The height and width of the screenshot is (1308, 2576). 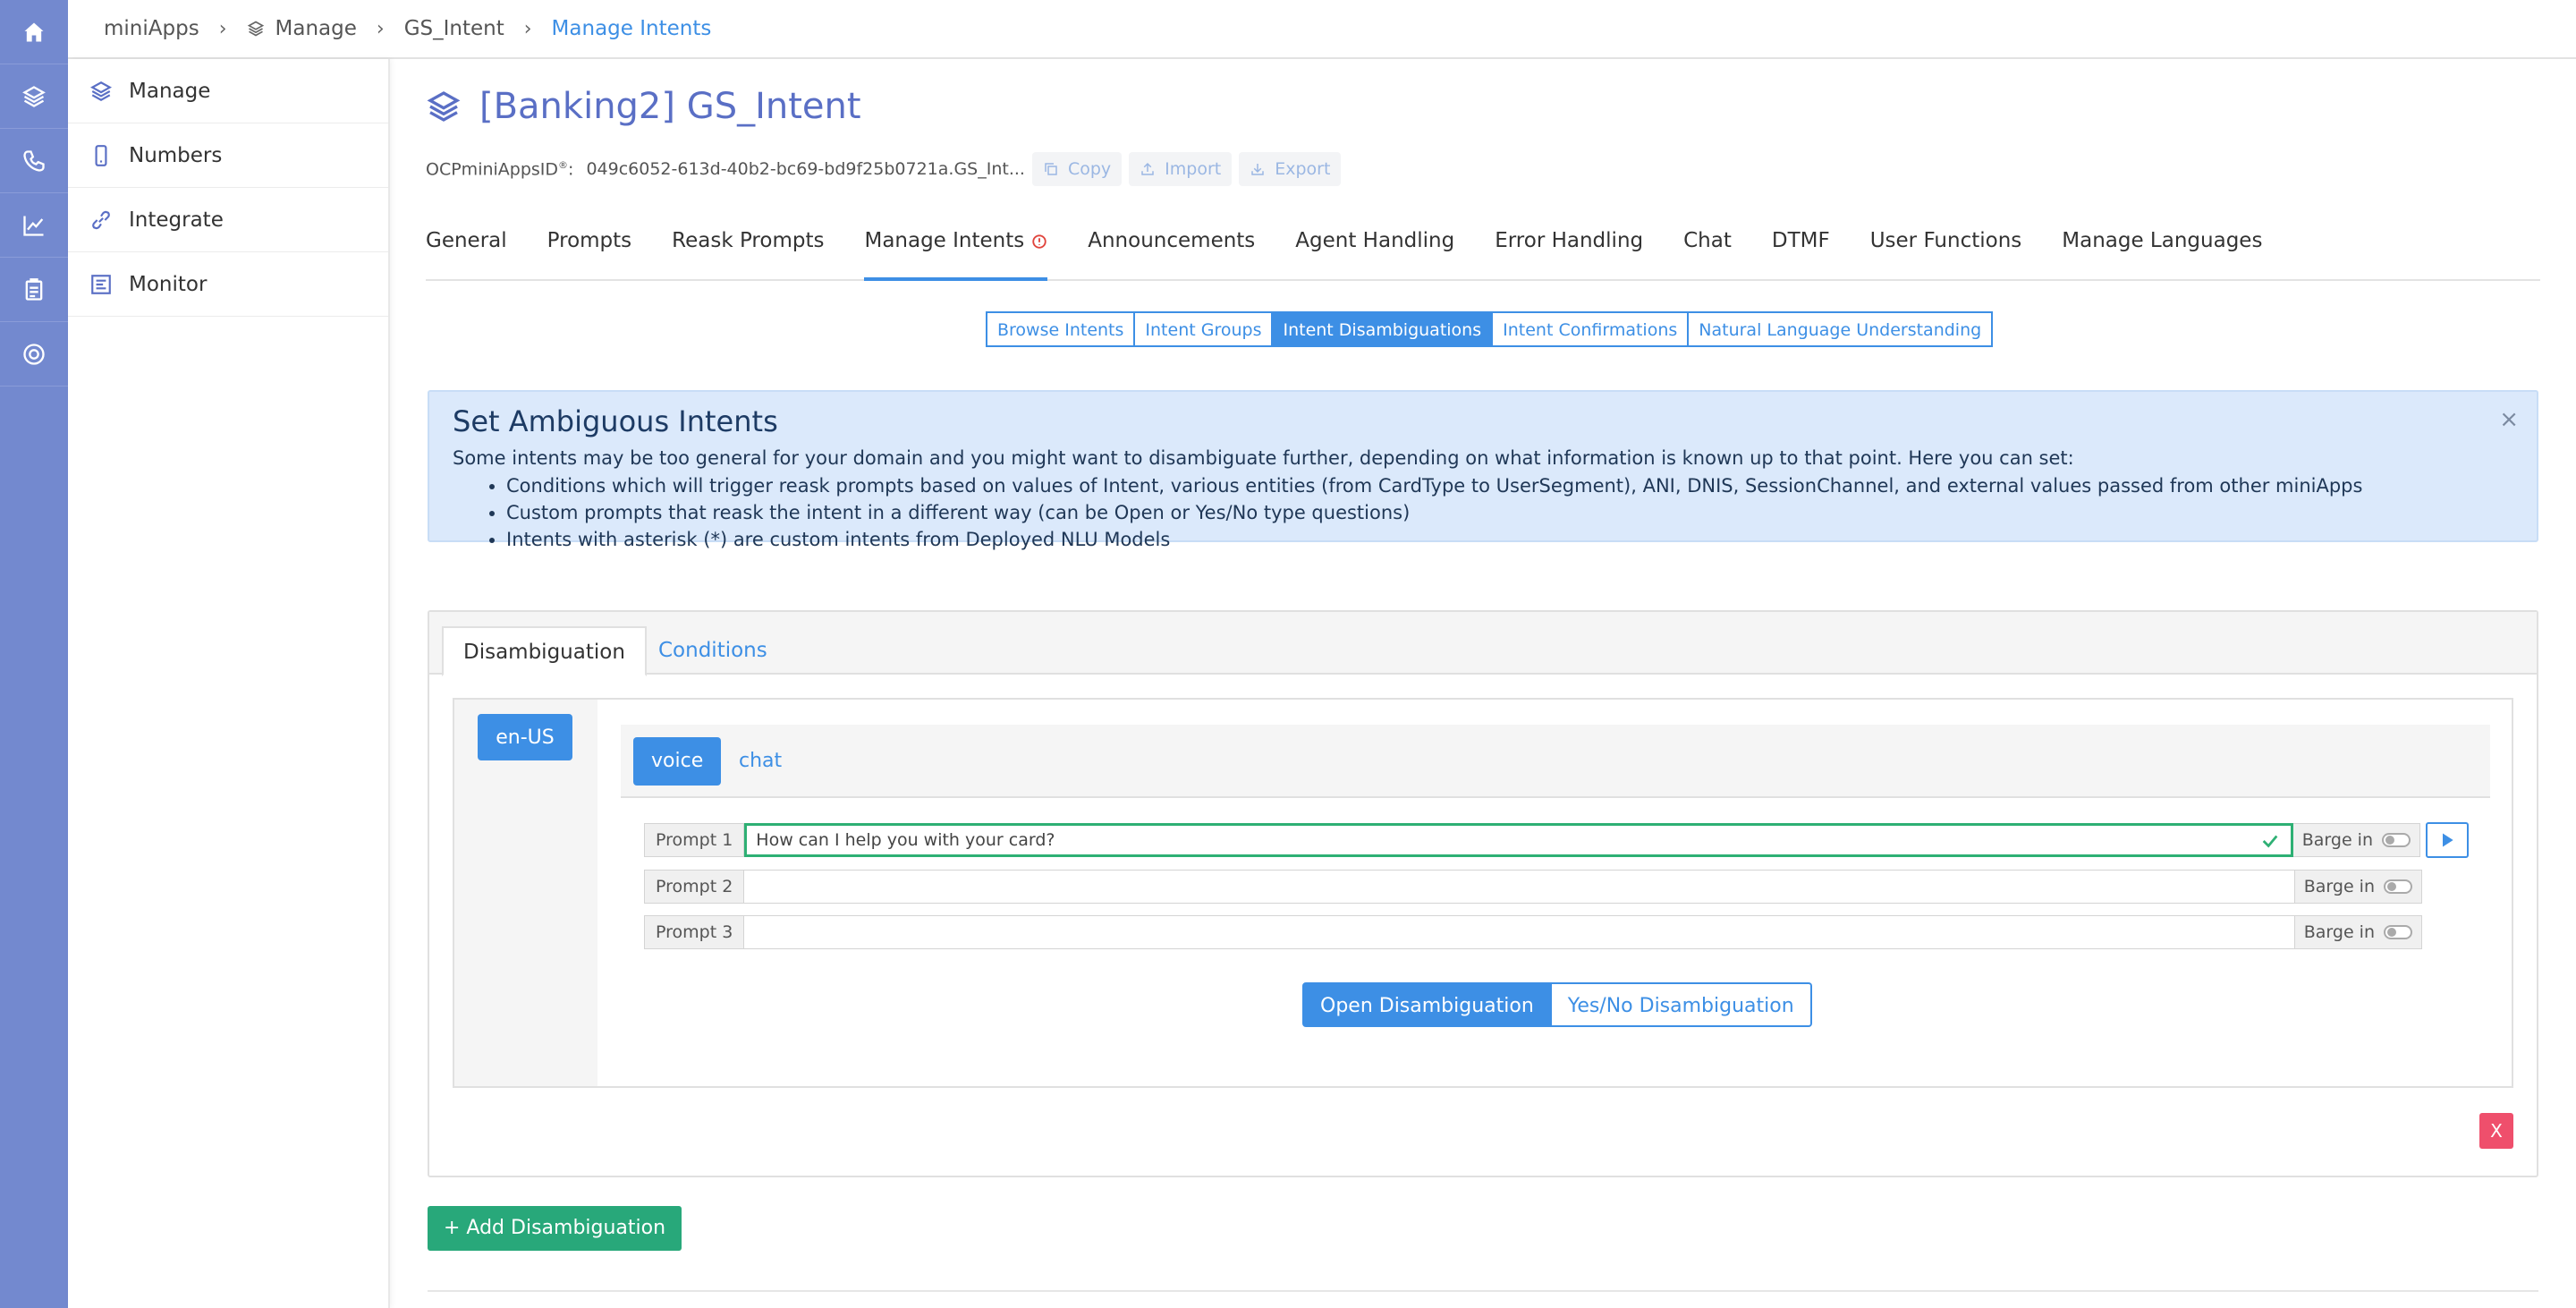 I want to click on page-header: [Banking2] GS_Intent, so click(x=643, y=106).